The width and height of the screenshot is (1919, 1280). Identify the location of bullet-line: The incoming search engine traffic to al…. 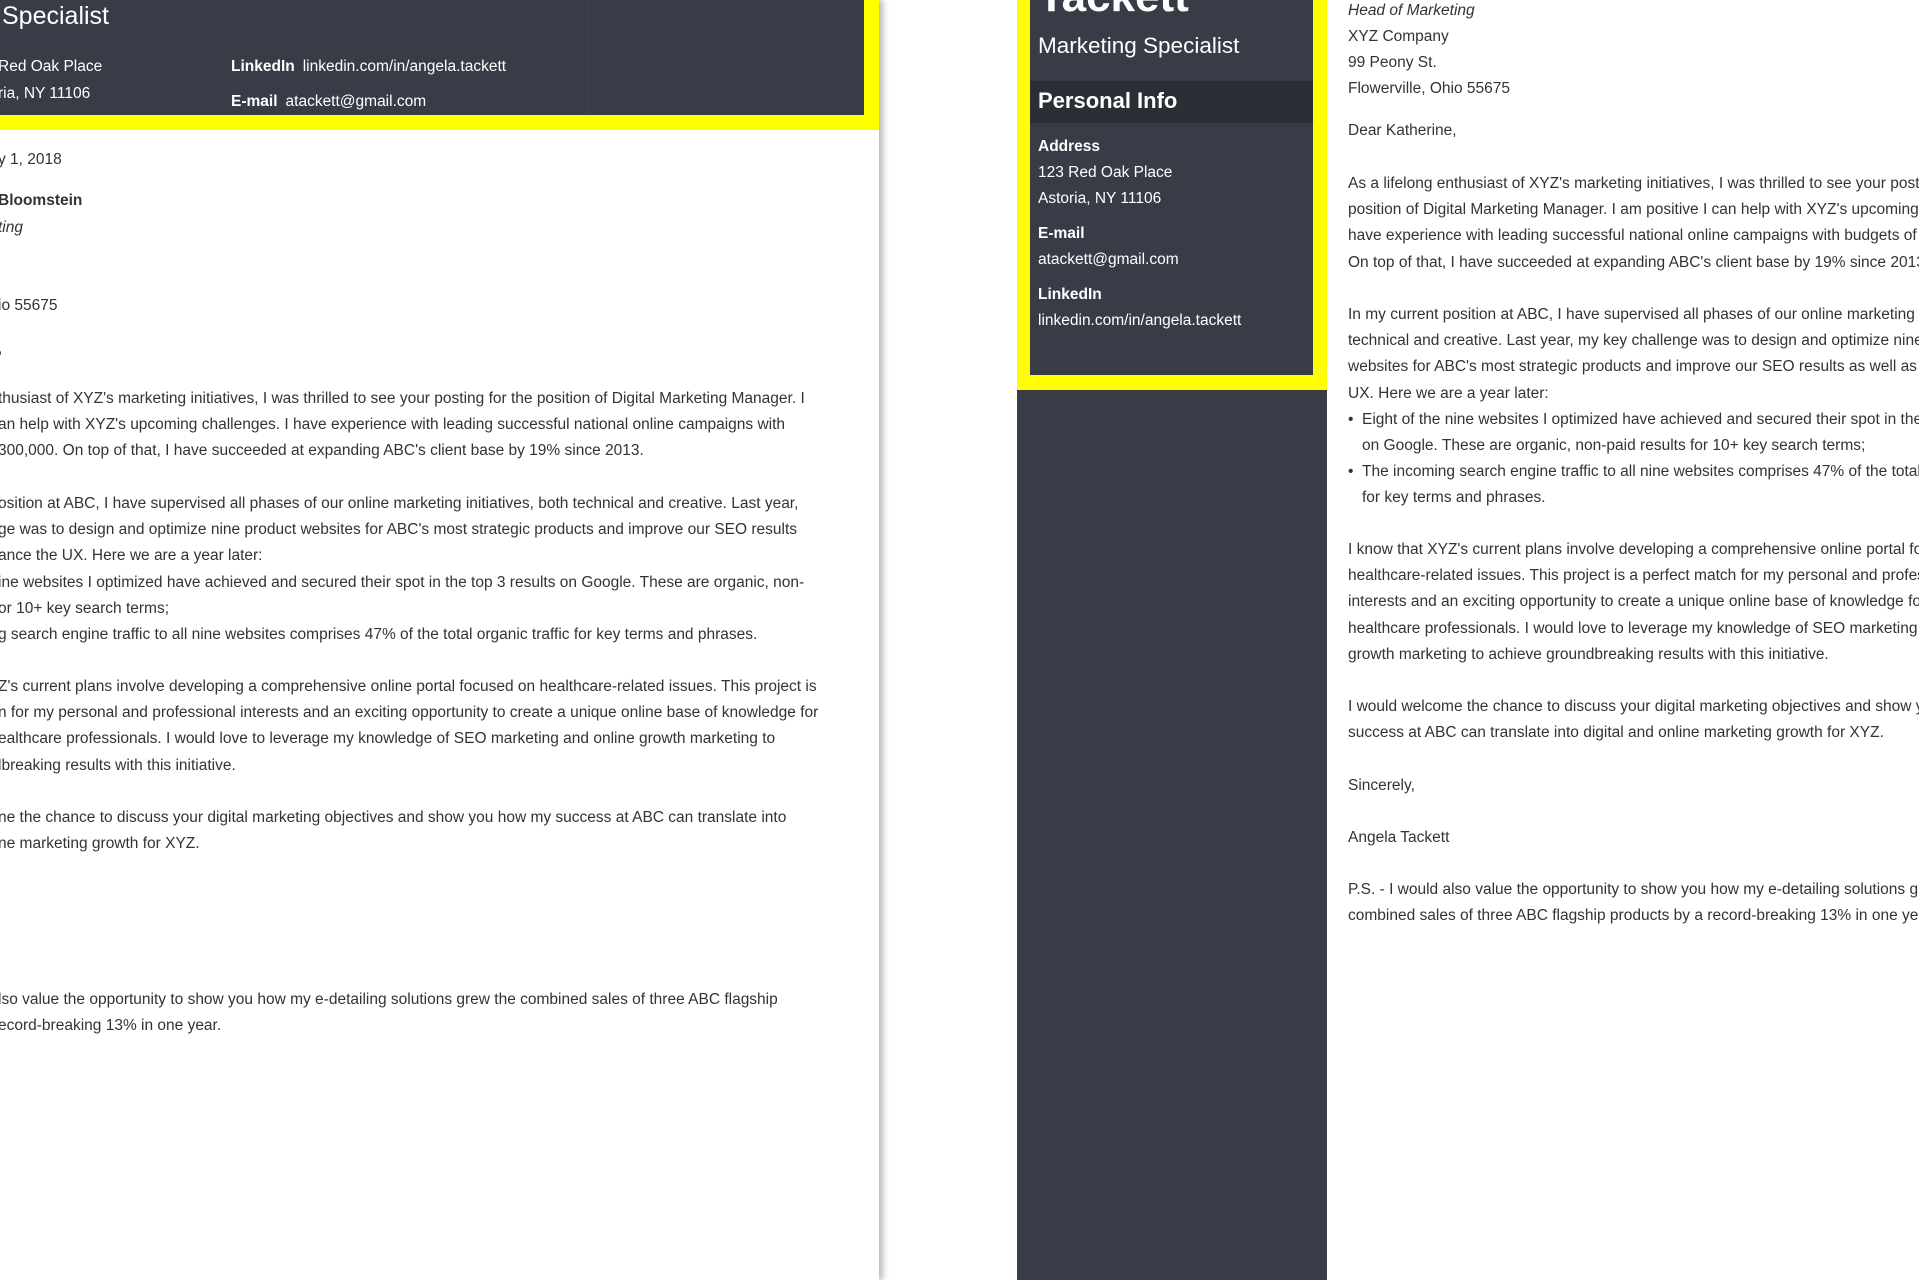
(1640, 472).